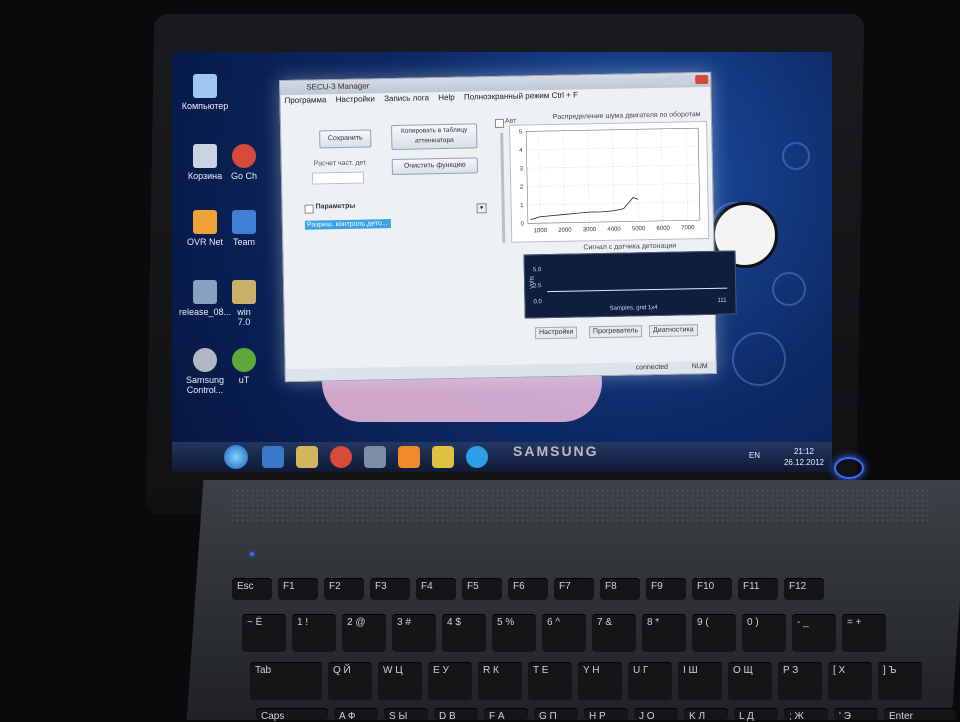 The image size is (960, 722). Describe the element at coordinates (244, 303) in the screenshot. I see `desktop-icon-win: win 7.0` at that location.